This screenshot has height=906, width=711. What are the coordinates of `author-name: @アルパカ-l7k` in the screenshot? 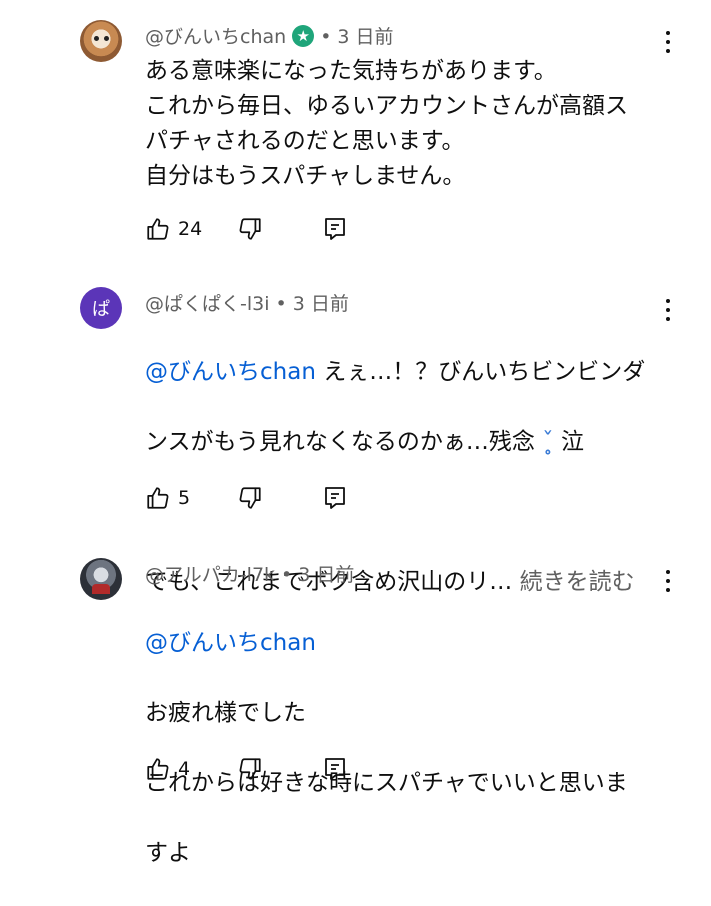 It's located at (210, 573).